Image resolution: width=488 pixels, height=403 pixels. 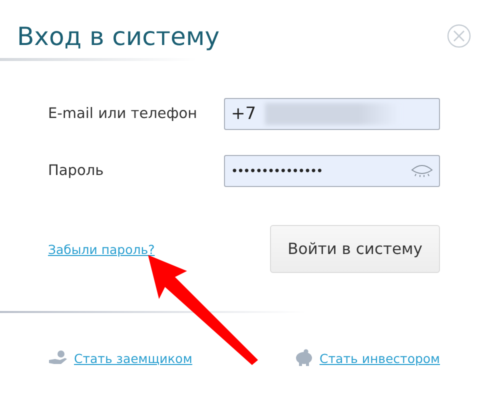 What do you see at coordinates (244, 114) in the screenshot?
I see `field-value: +7` at bounding box center [244, 114].